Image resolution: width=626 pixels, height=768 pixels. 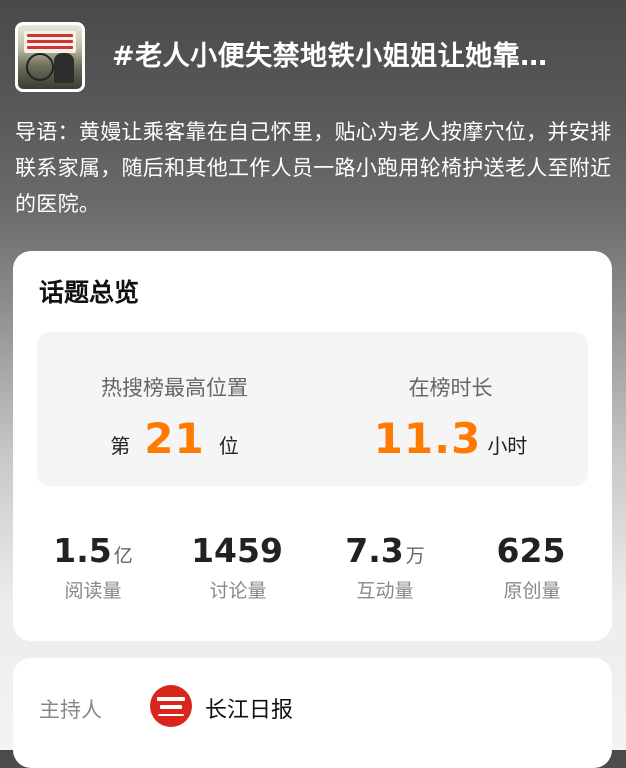 I want to click on changjiang-daily-logo-icon, so click(x=171, y=706).